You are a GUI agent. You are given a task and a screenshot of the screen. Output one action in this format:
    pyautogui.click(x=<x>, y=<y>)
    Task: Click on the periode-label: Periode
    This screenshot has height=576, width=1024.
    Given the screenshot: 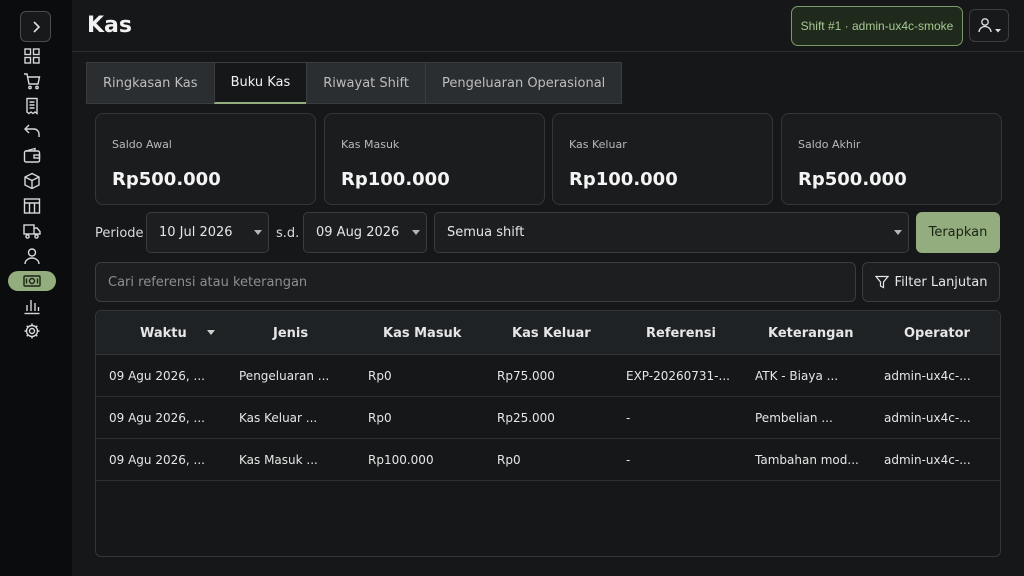 What is the action you would take?
    pyautogui.click(x=119, y=233)
    